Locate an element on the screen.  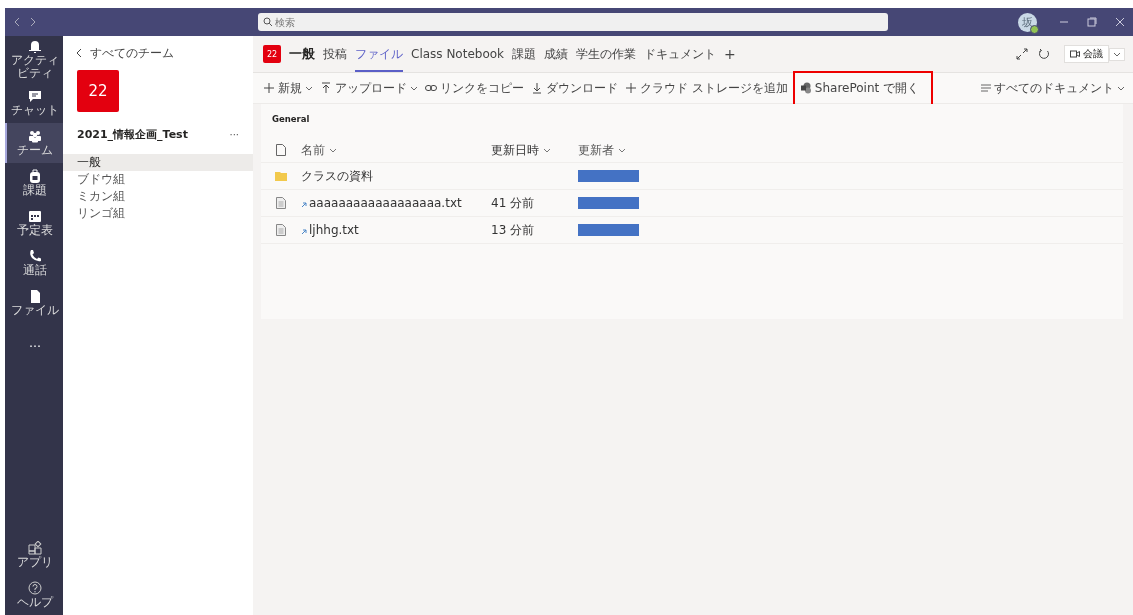
close-icon is located at coordinates (1120, 22).